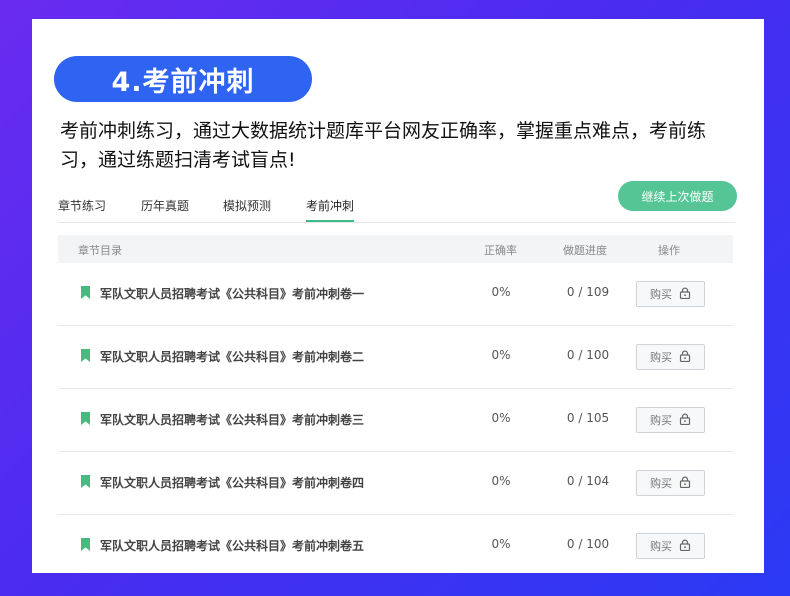  I want to click on tab-final-sprint: 考前冲刺, so click(330, 209).